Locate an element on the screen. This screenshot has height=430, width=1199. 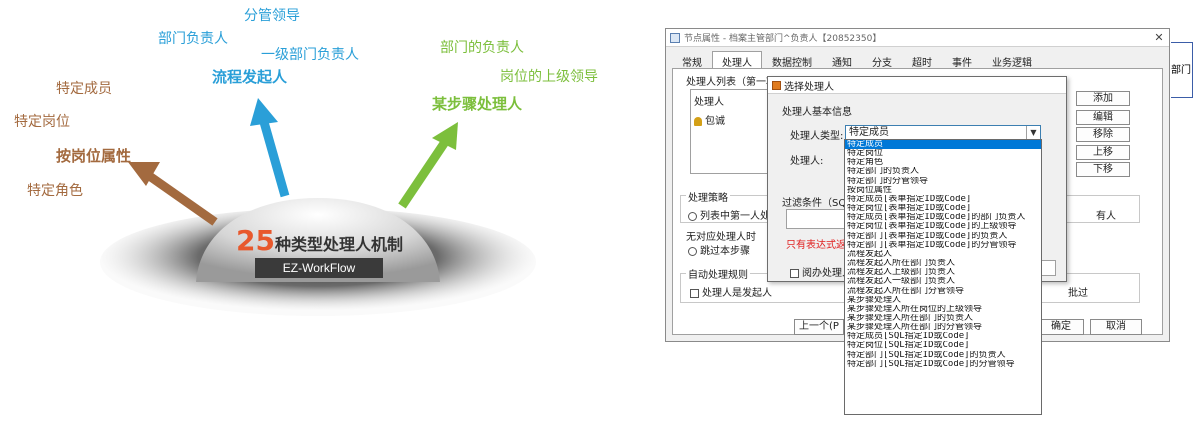
dropdown-option: 特定部门的分管领导 is located at coordinates (943, 181).